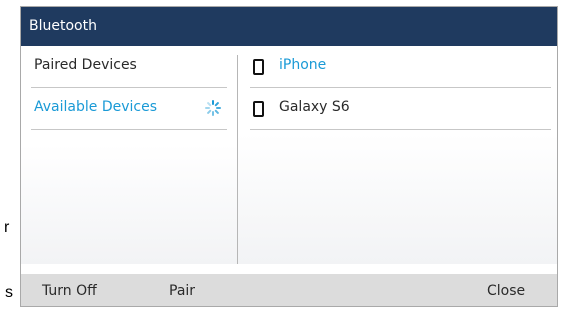 The width and height of the screenshot is (563, 309). Describe the element at coordinates (400, 67) in the screenshot. I see `device-item-iphone: iPhone` at that location.